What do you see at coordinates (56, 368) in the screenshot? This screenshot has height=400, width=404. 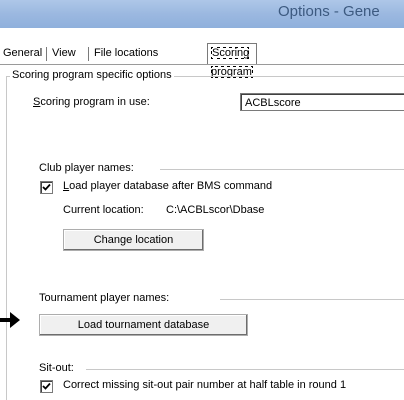 I see `sitout-heading: Sit-out:` at bounding box center [56, 368].